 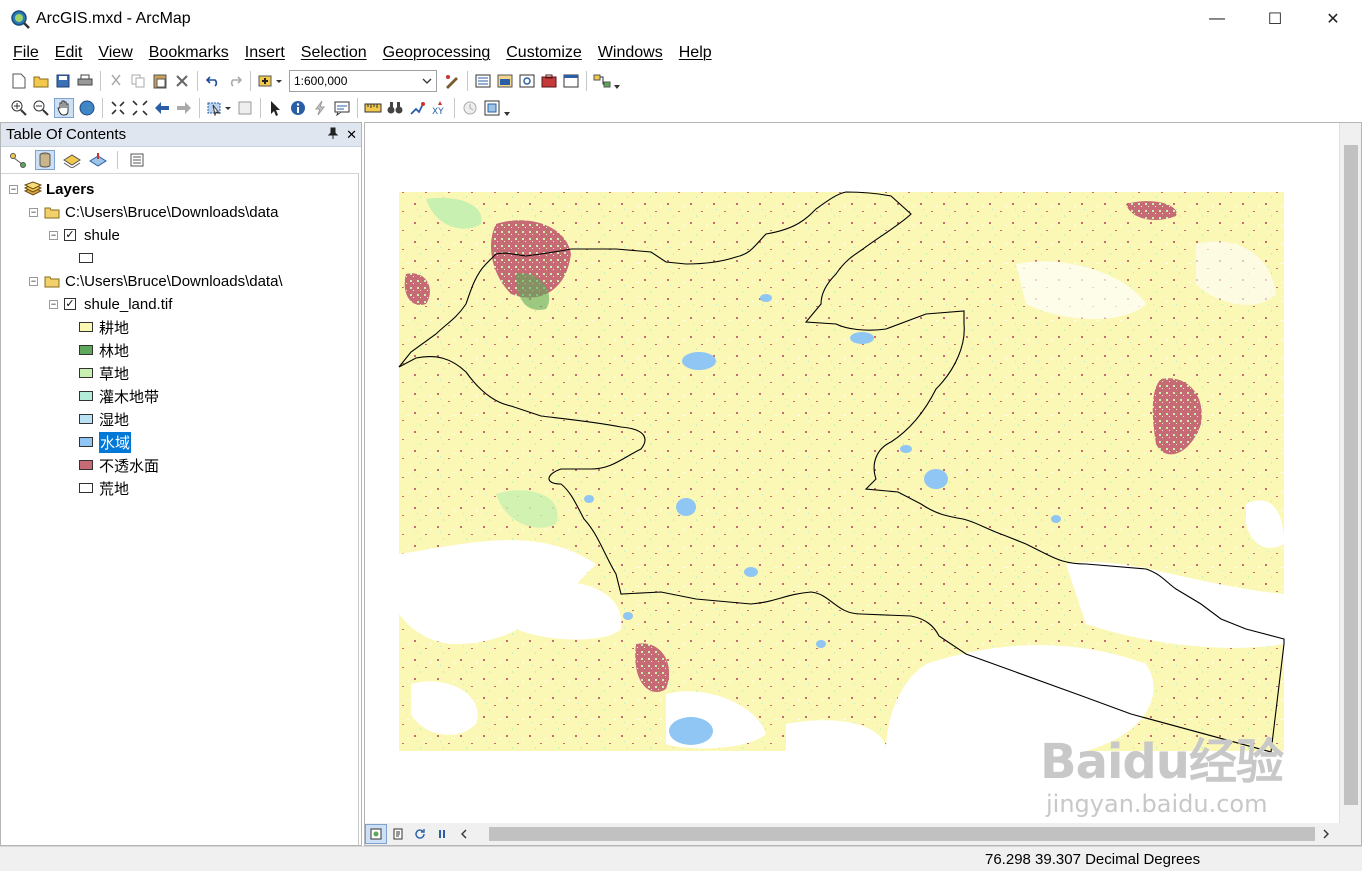 I want to click on legend-item: 荒地, so click(x=104, y=488).